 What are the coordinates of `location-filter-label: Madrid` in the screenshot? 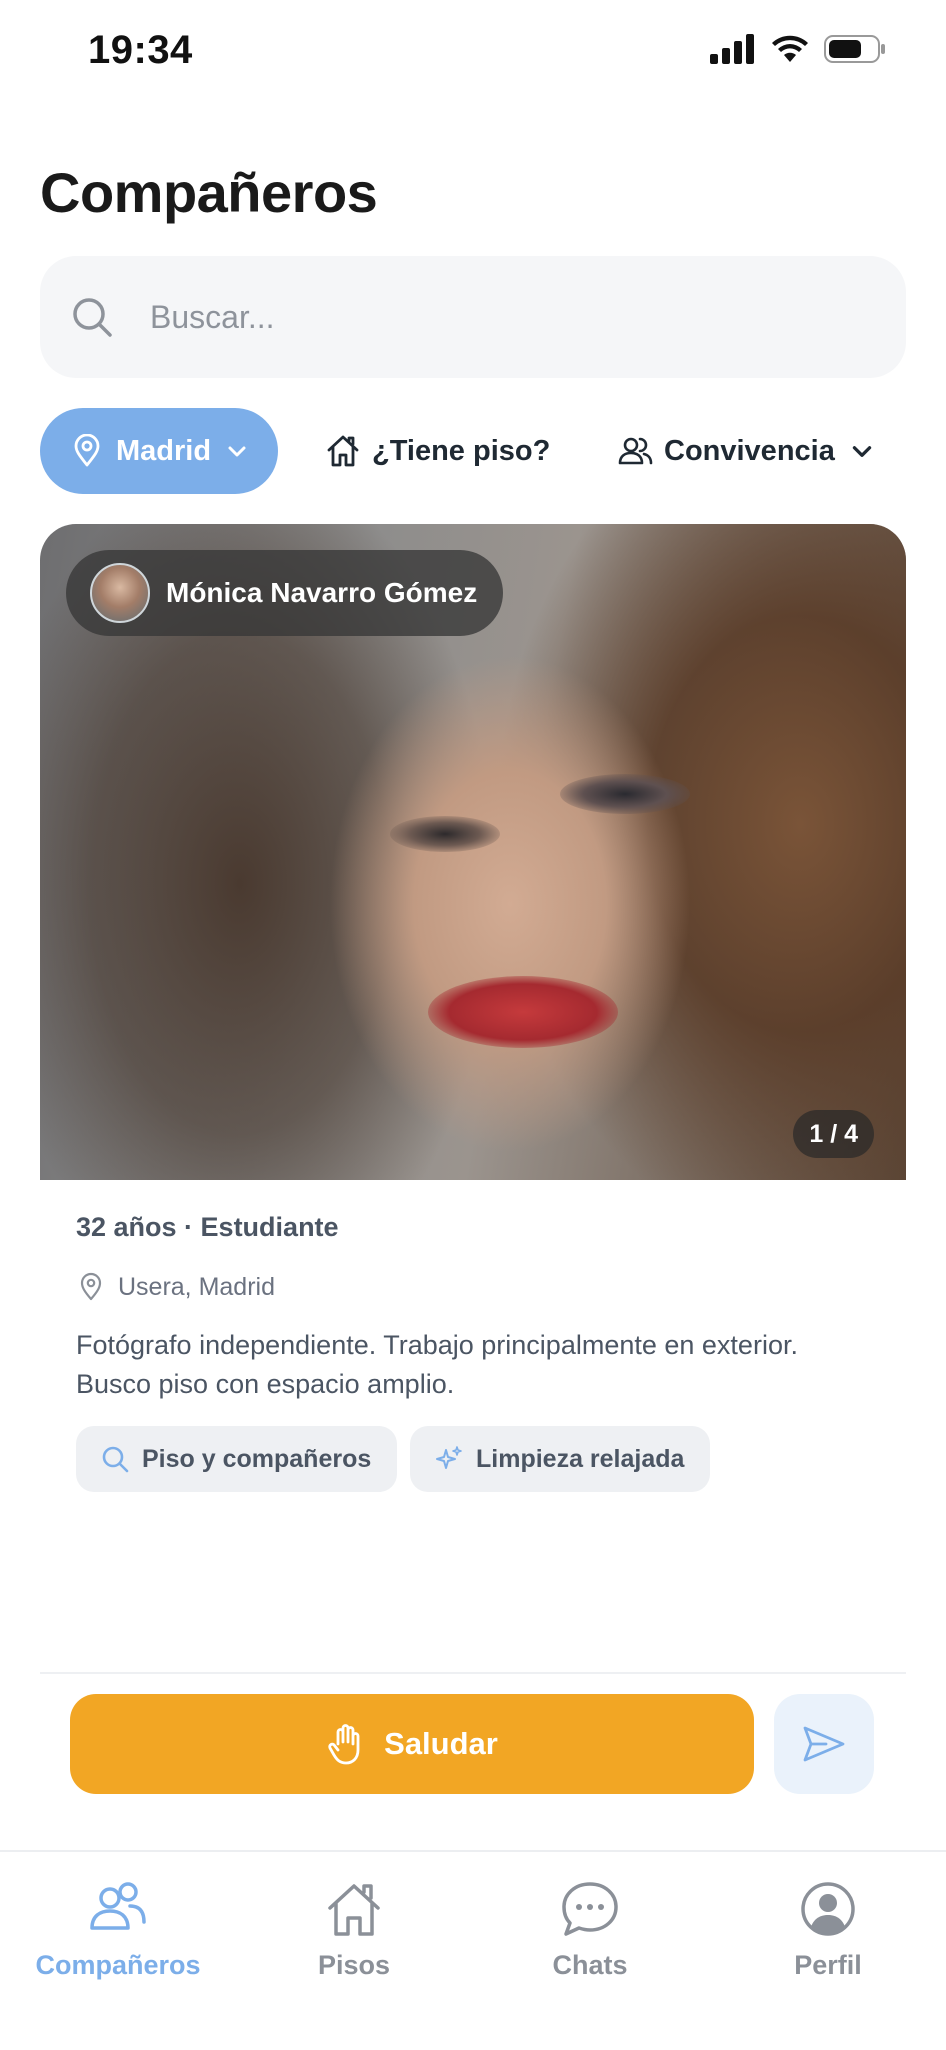 It's located at (164, 450).